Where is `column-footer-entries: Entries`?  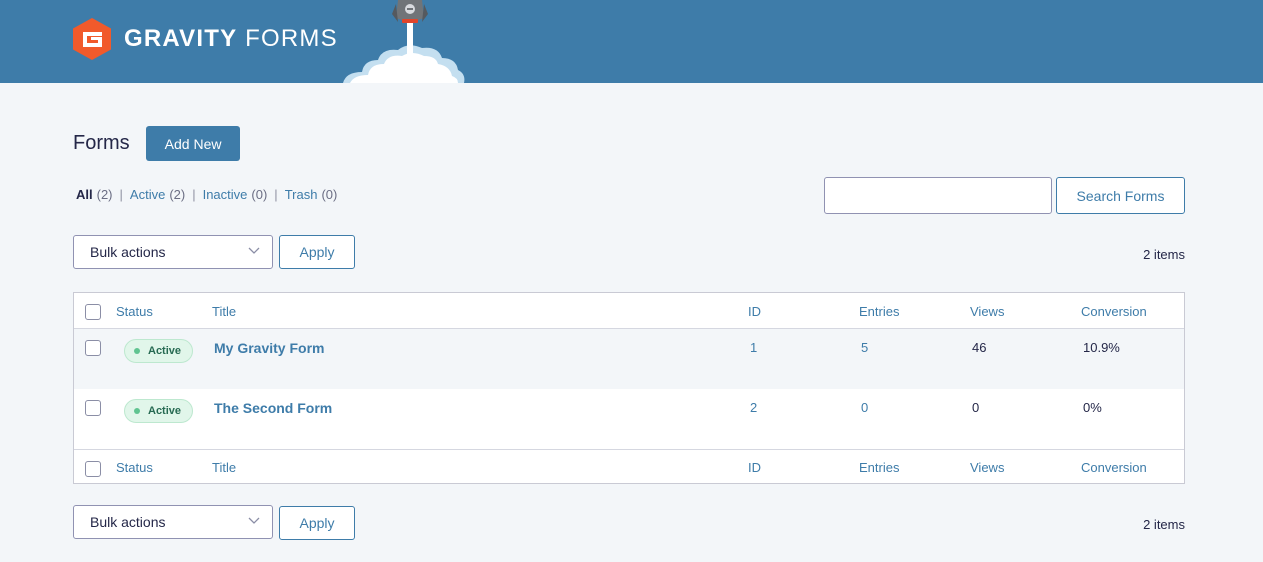
column-footer-entries: Entries is located at coordinates (879, 467).